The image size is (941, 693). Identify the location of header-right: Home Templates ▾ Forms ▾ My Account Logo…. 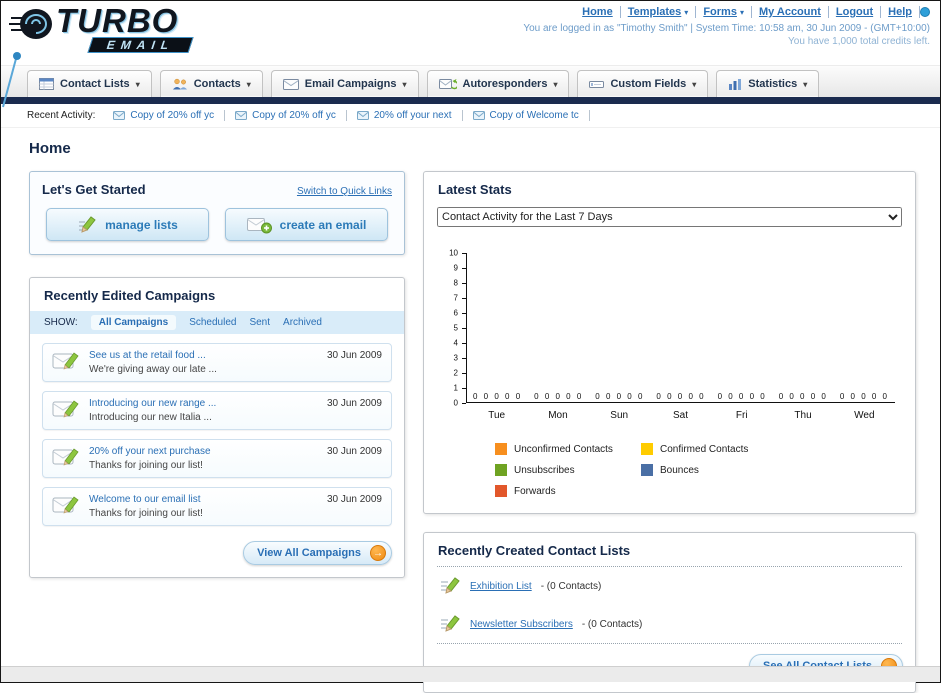
(726, 26).